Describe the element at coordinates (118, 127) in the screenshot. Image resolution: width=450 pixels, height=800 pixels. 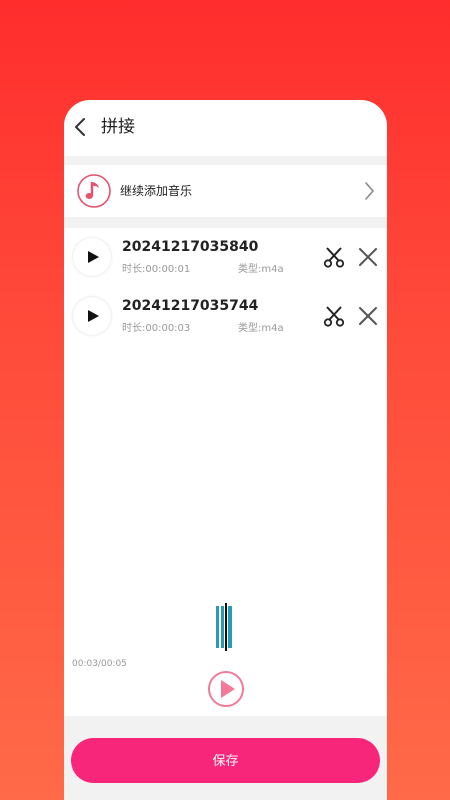
I see `page-title: 拼接` at that location.